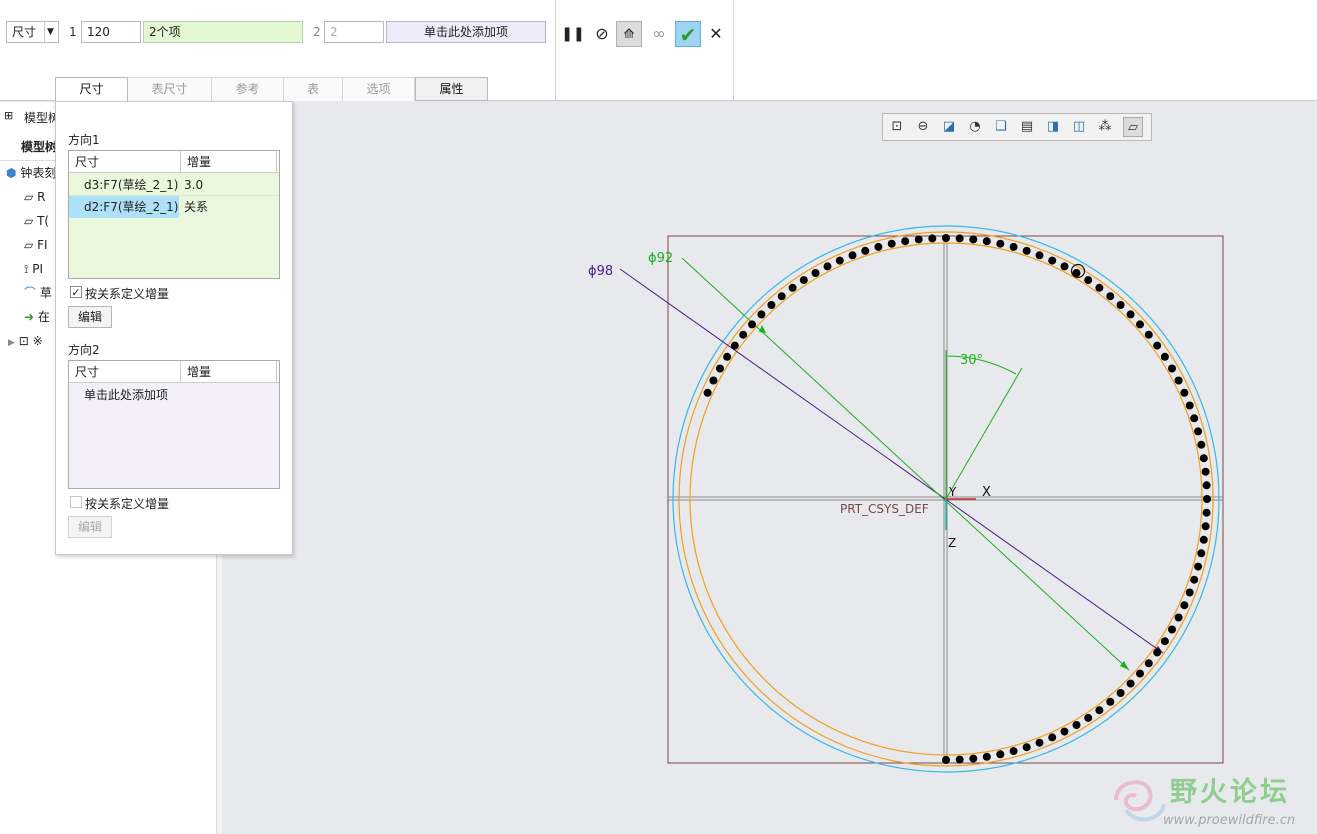  What do you see at coordinates (952, 492) in the screenshot?
I see `axis-y-label: Y` at bounding box center [952, 492].